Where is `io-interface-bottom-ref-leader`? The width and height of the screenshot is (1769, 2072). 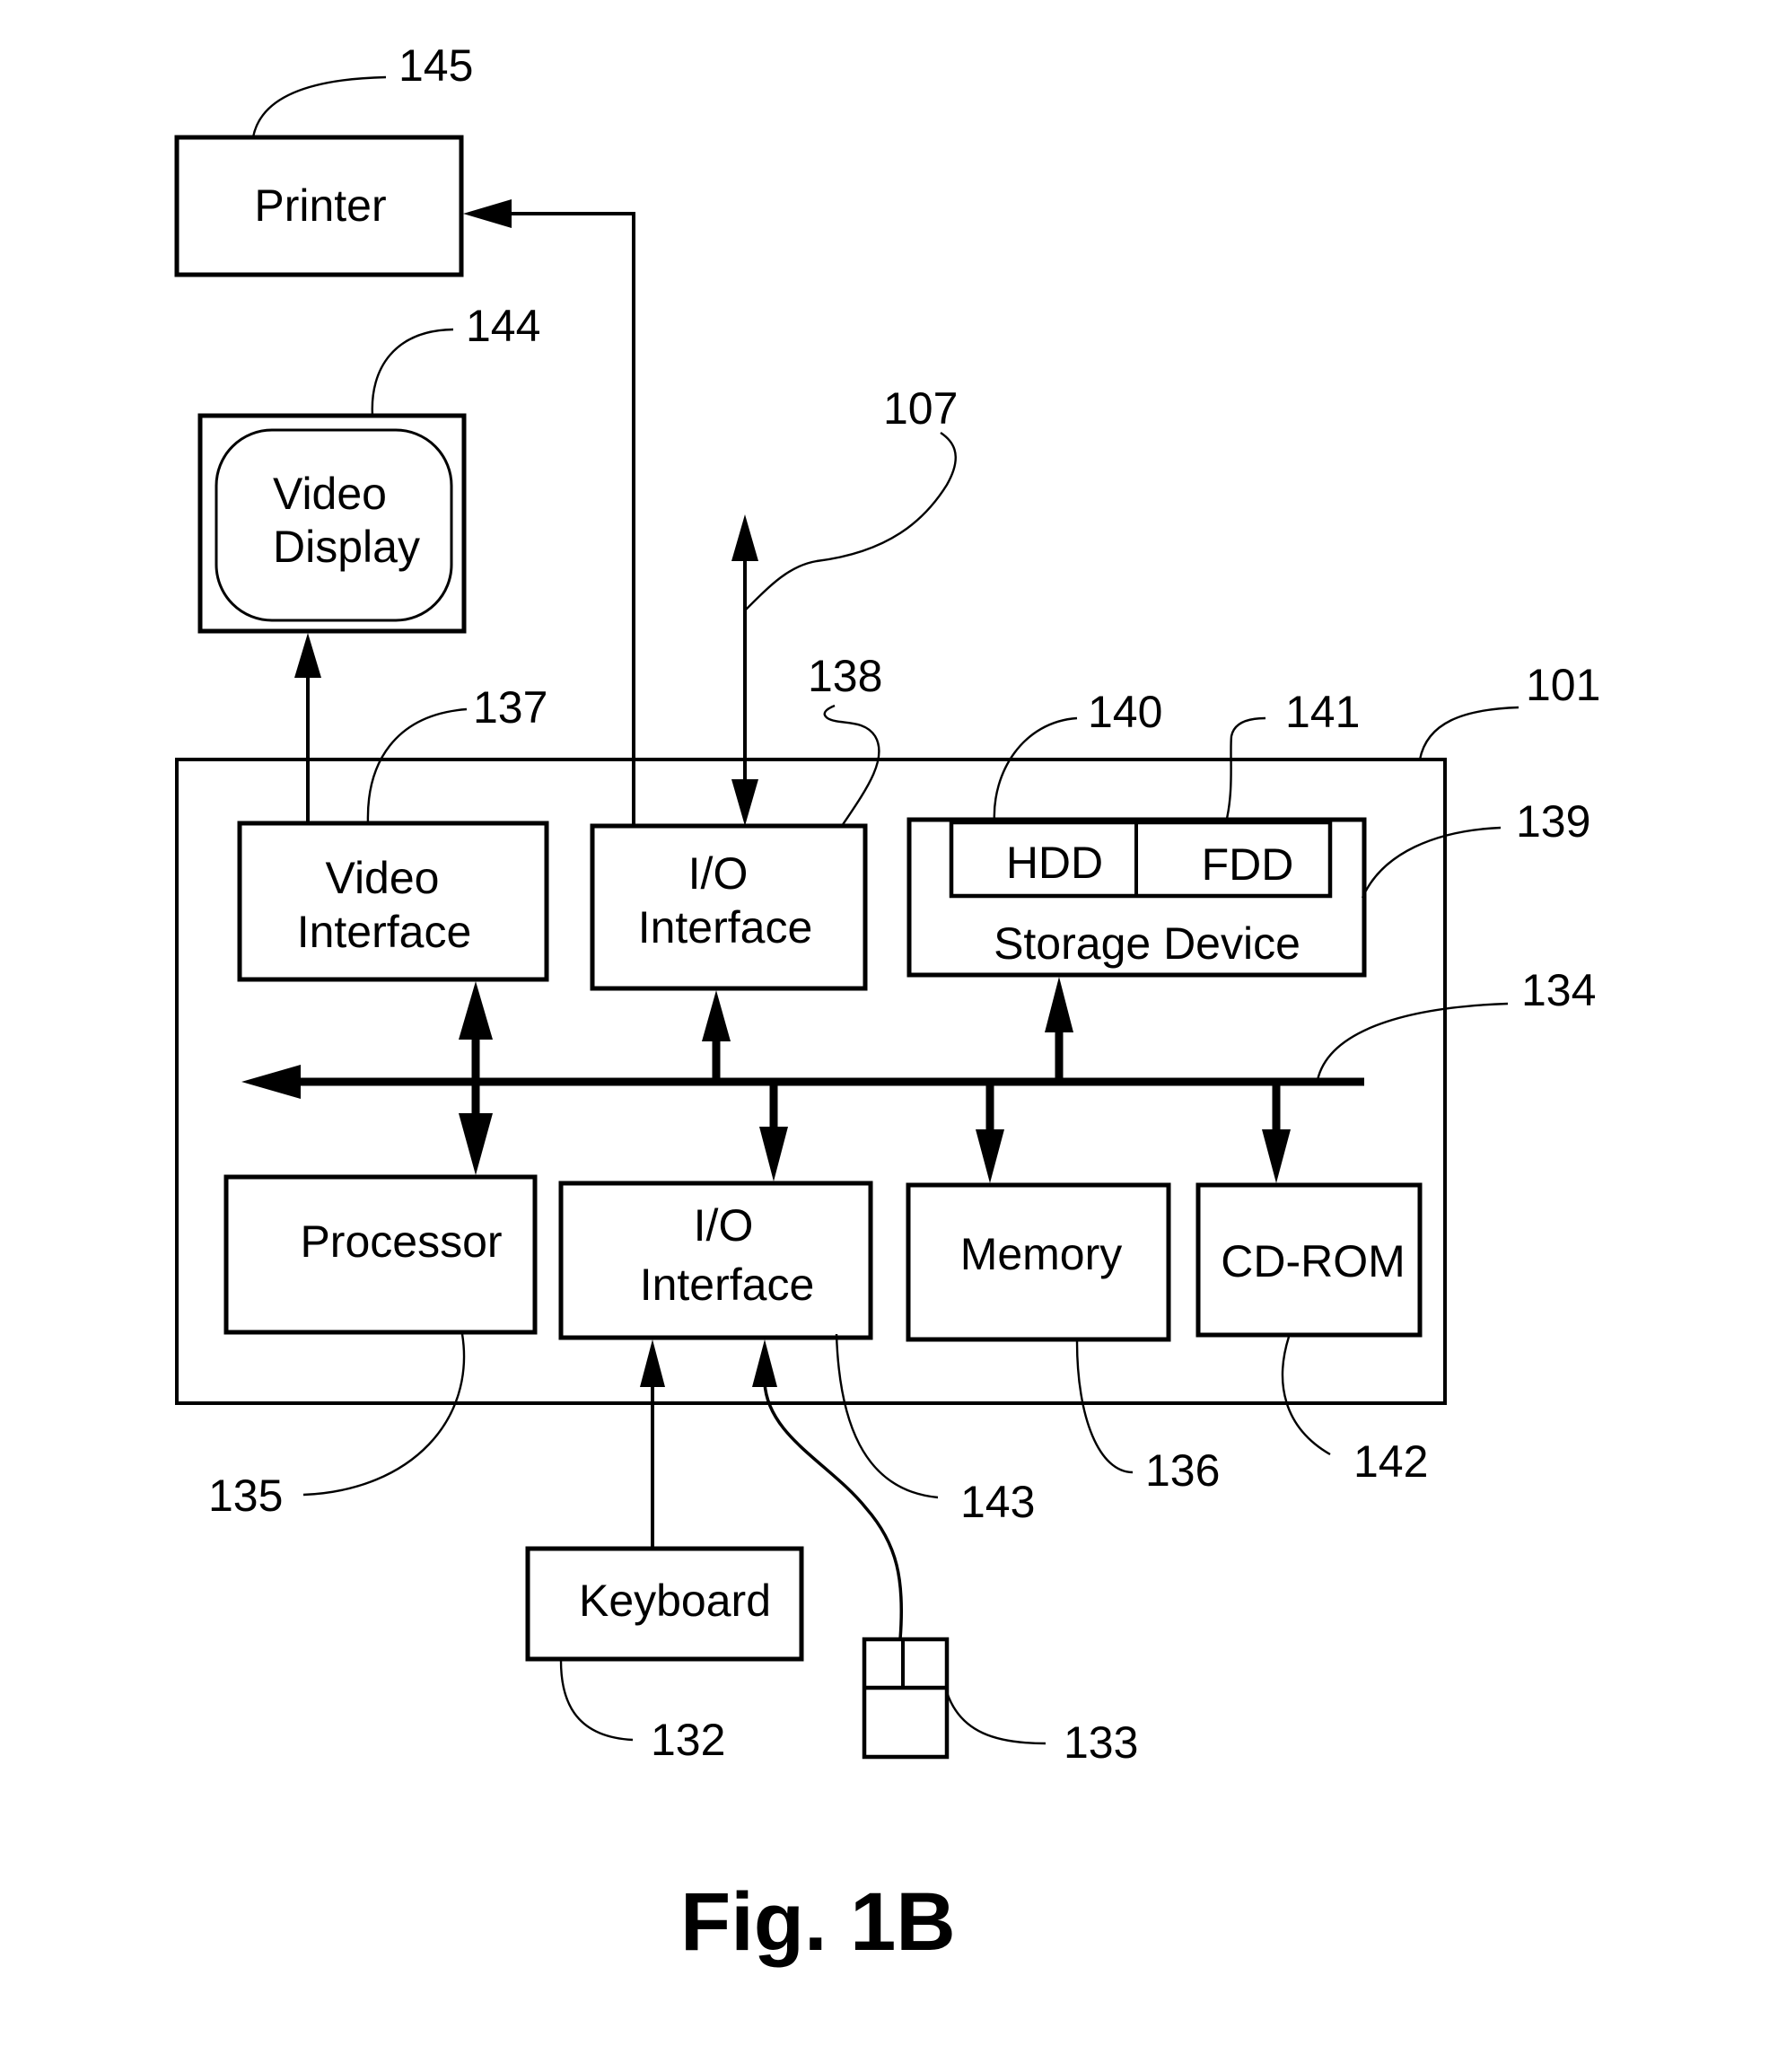 io-interface-bottom-ref-leader is located at coordinates (887, 1416).